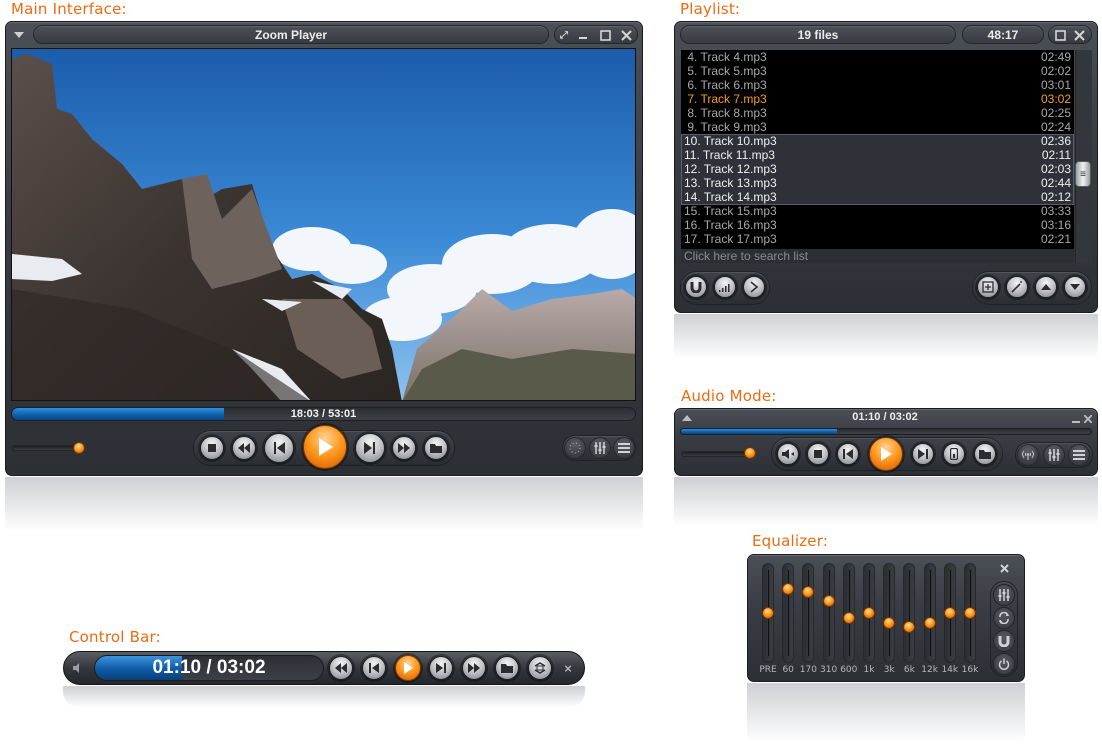 Image resolution: width=1102 pixels, height=750 pixels. I want to click on playlist-item: 9. Track 9.mp3 02:24, so click(877, 127).